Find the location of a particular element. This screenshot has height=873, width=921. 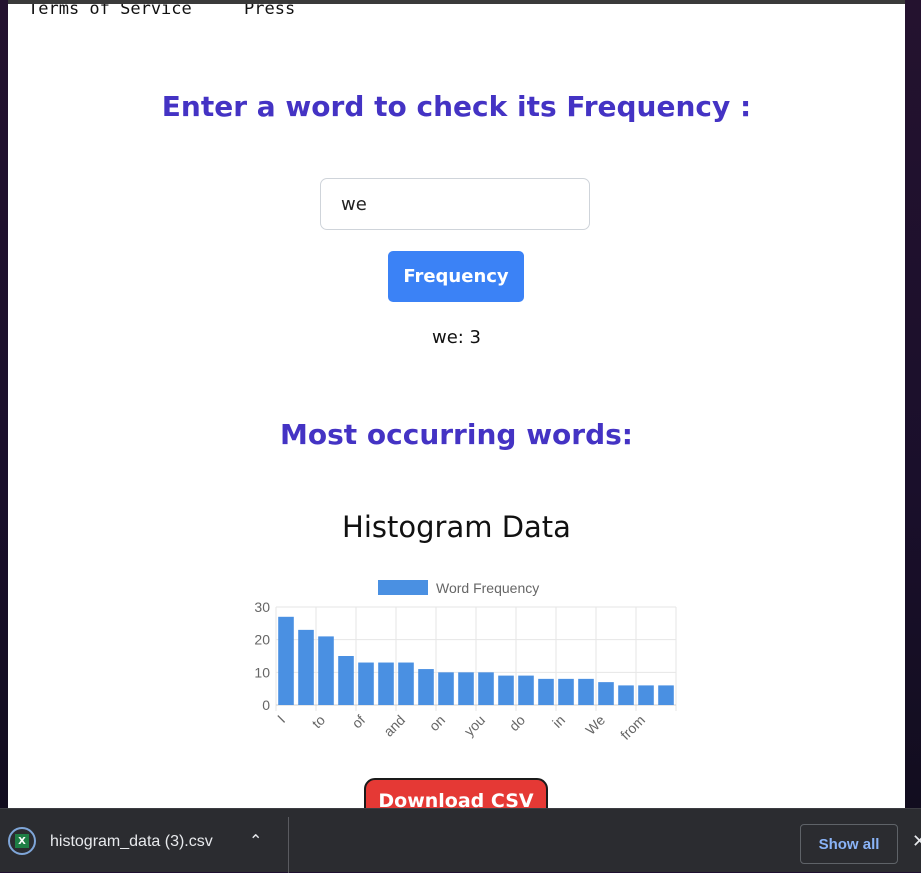

word-input is located at coordinates (455, 204).